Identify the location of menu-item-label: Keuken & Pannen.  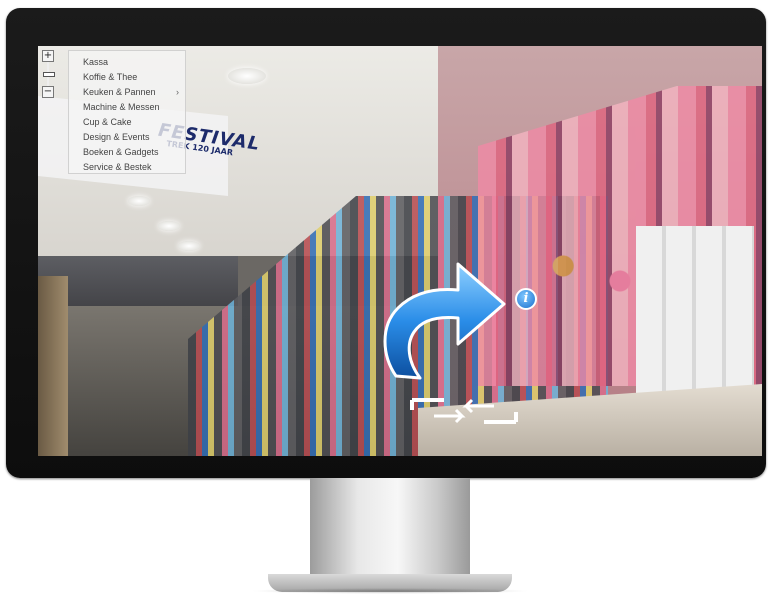
(119, 92).